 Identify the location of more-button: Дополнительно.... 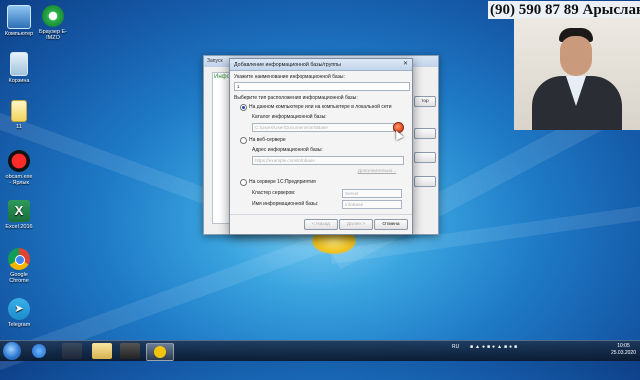
(377, 171).